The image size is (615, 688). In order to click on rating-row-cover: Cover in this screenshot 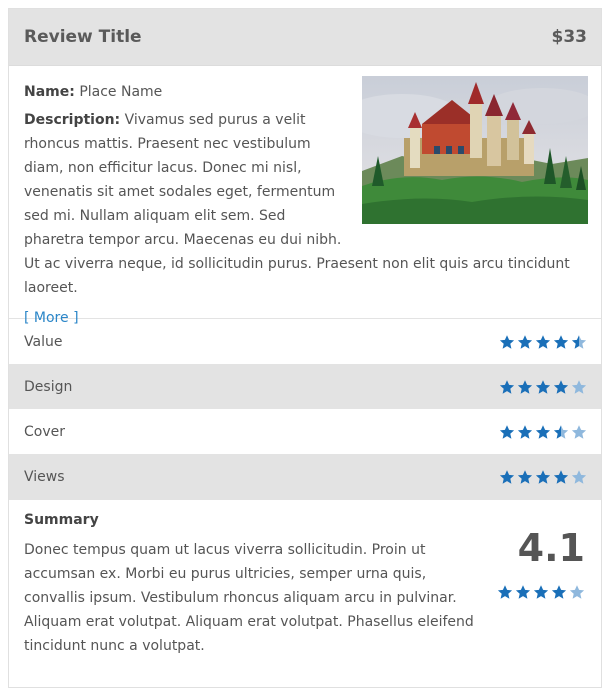, I will do `click(305, 431)`.